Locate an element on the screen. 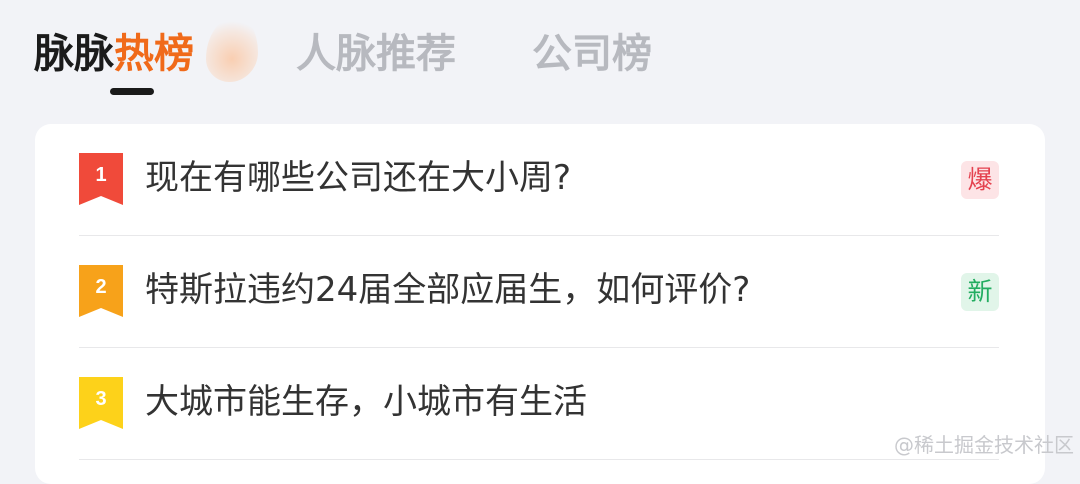 This screenshot has width=1080, height=484. list-item-title: 现在有哪些公司还在大小周? is located at coordinates (358, 178).